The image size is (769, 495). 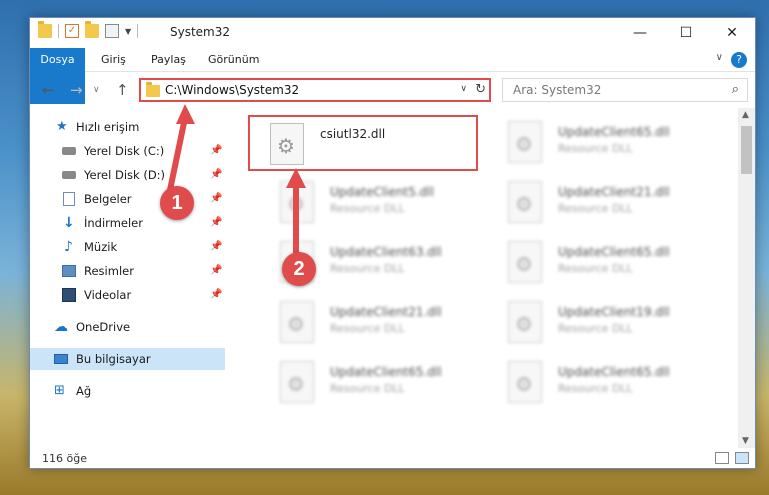 I want to click on step-badge-1: 1, so click(x=177, y=203).